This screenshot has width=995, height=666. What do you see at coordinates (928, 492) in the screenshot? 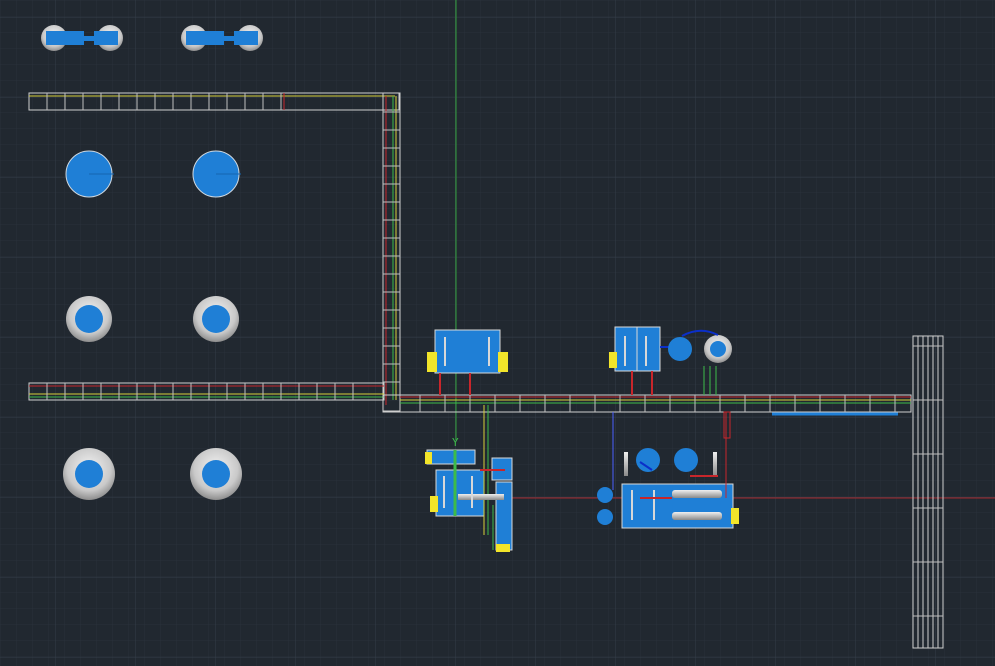
I see `pipe-rack-far-right` at bounding box center [928, 492].